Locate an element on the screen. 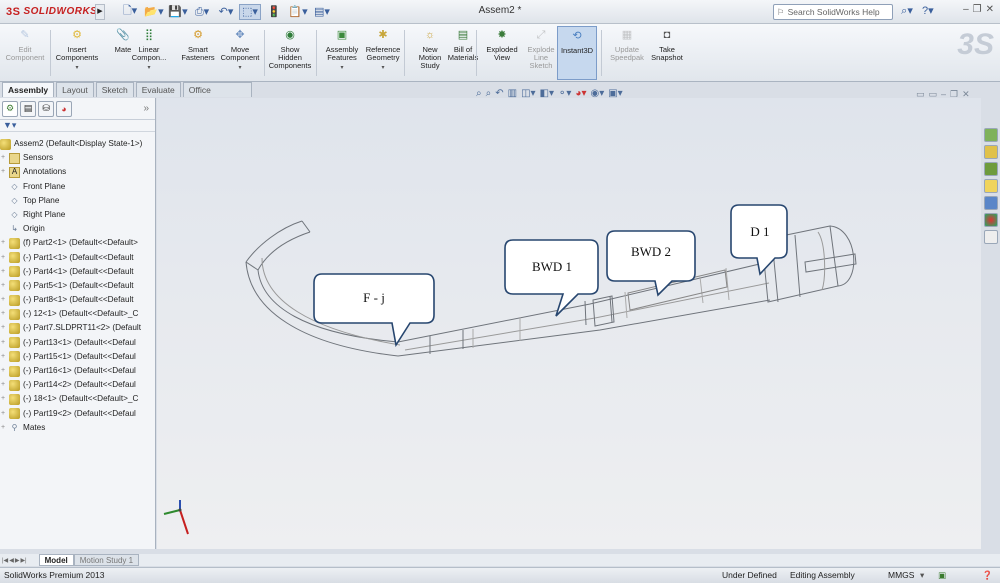 This screenshot has width=1000, height=583. tree-item-annotation: + A Annotations is located at coordinates (77, 172).